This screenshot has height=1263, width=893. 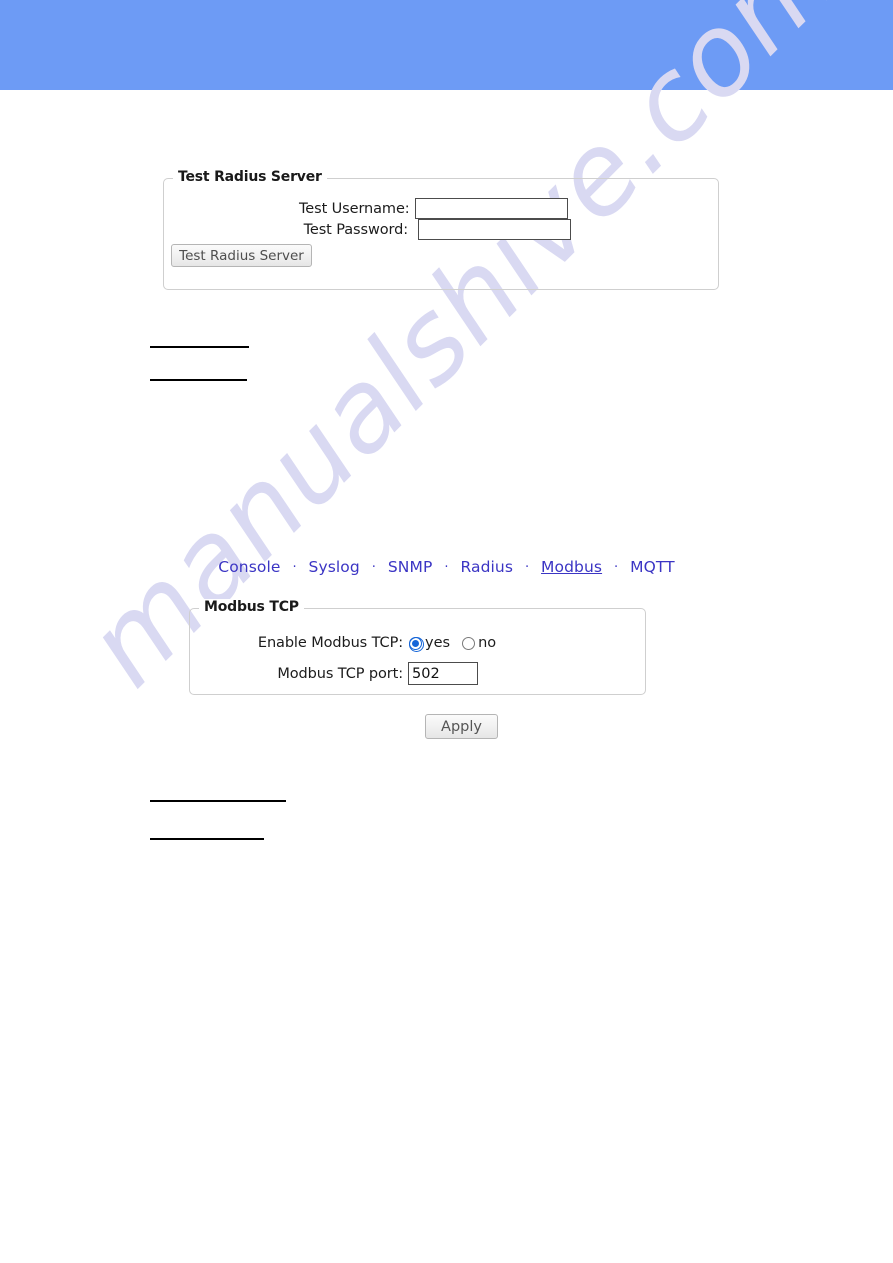 What do you see at coordinates (438, 643) in the screenshot?
I see `enable-modbus-tcp-option-yes-label: yes` at bounding box center [438, 643].